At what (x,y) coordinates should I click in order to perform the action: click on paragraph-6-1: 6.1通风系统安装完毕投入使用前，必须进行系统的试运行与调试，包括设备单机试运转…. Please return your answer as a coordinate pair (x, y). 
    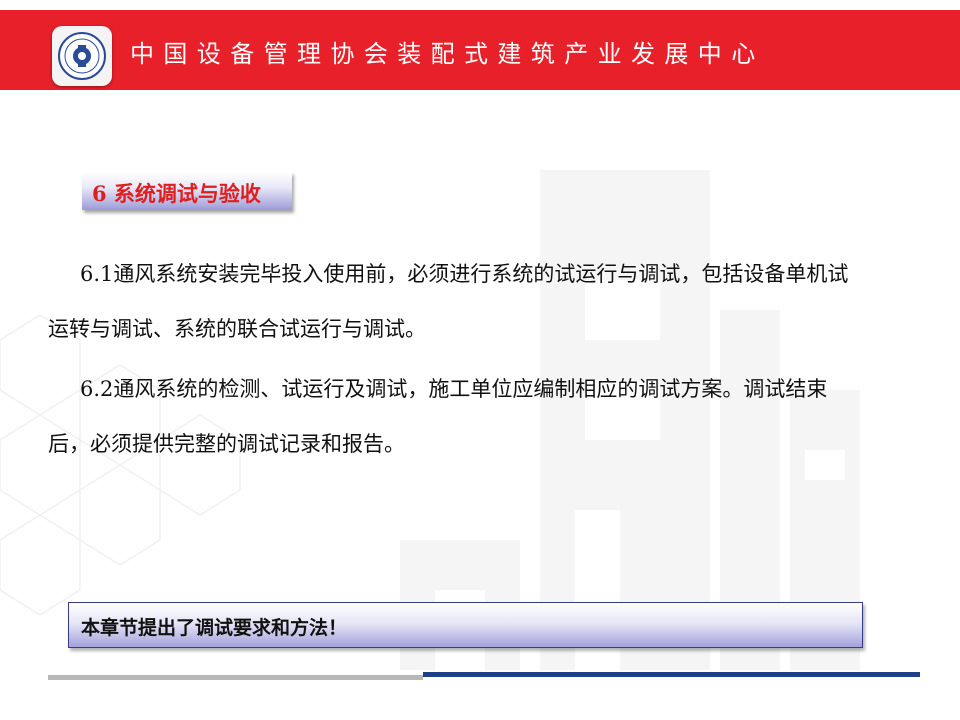
    Looking at the image, I should click on (458, 302).